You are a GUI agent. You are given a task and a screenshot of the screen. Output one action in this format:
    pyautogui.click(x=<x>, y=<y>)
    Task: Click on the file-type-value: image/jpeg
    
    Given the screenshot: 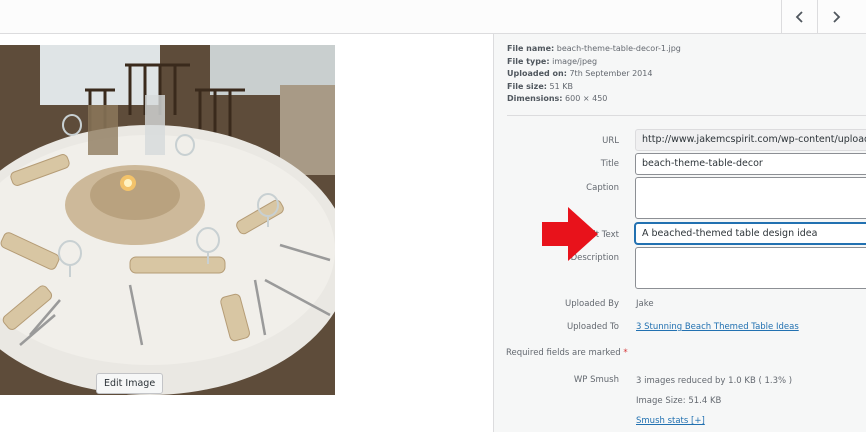 What is the action you would take?
    pyautogui.click(x=575, y=61)
    